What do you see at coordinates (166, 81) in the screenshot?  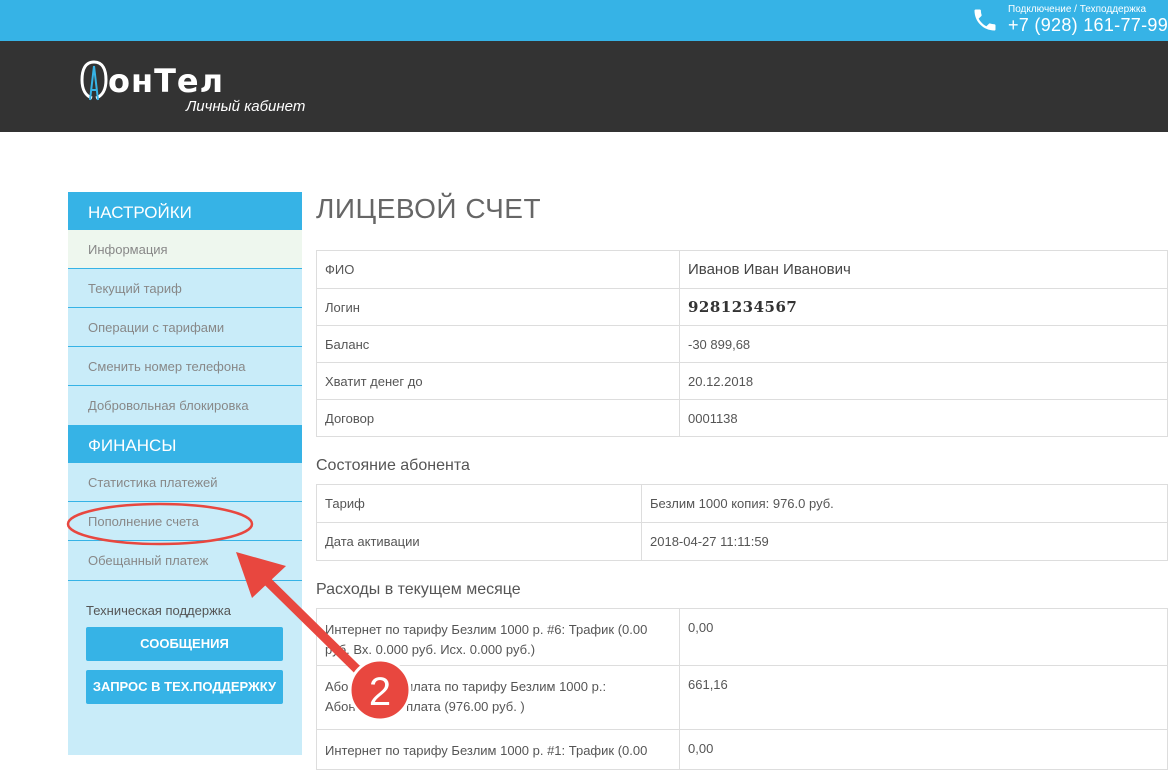 I see `logo-text: онТел` at bounding box center [166, 81].